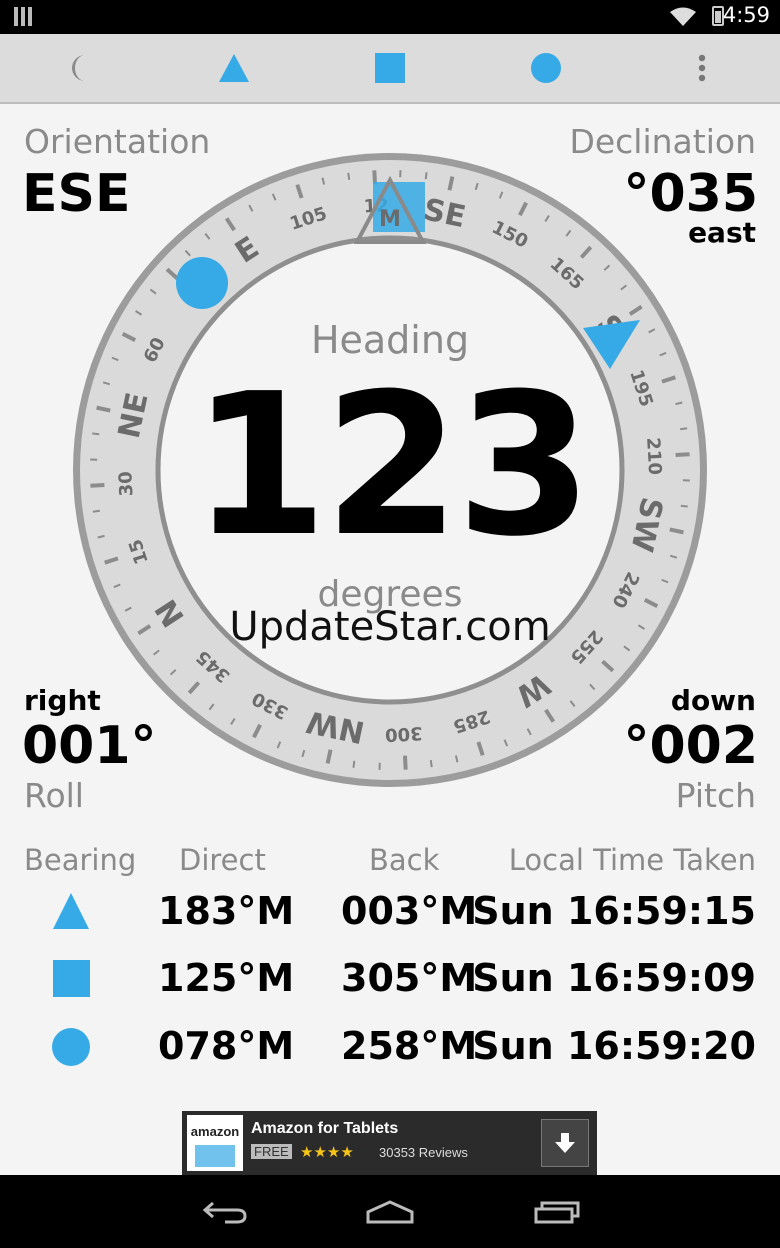 The width and height of the screenshot is (780, 1248). Describe the element at coordinates (89, 746) in the screenshot. I see `roll-value: 001°` at that location.